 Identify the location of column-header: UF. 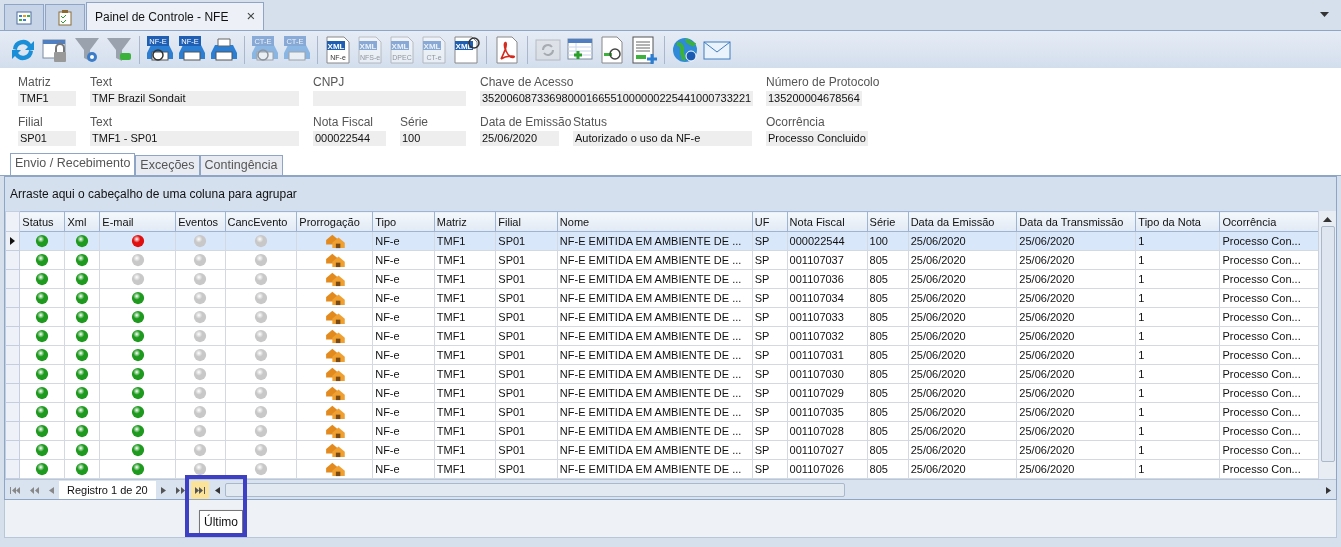
(770, 221).